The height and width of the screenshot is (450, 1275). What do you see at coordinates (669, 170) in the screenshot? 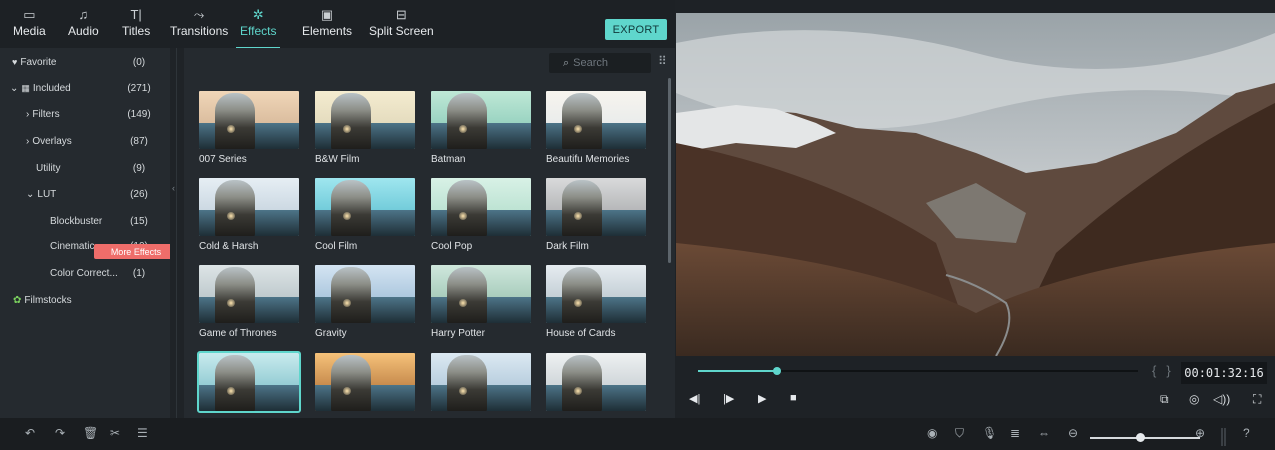
I see `effects-scrollbar` at bounding box center [669, 170].